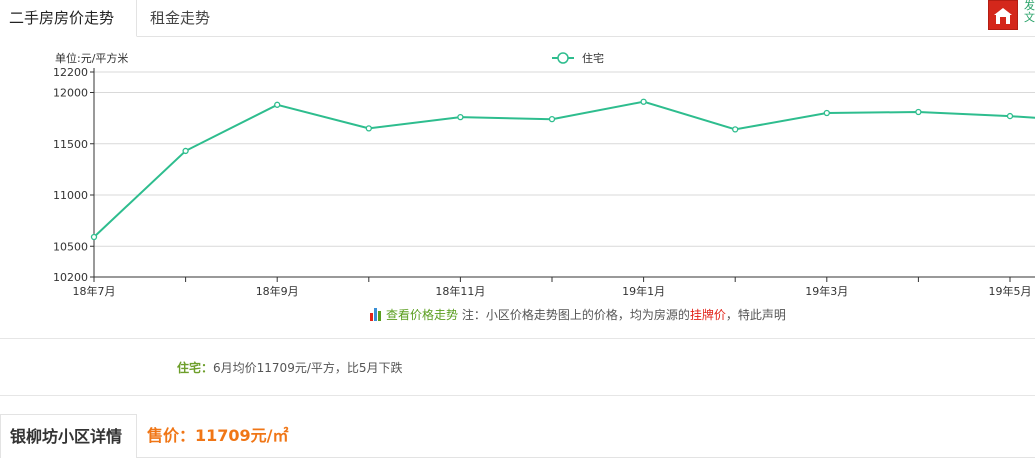 The image size is (1035, 458). Describe the element at coordinates (70, 195) in the screenshot. I see `y-tick-label: 11000` at that location.